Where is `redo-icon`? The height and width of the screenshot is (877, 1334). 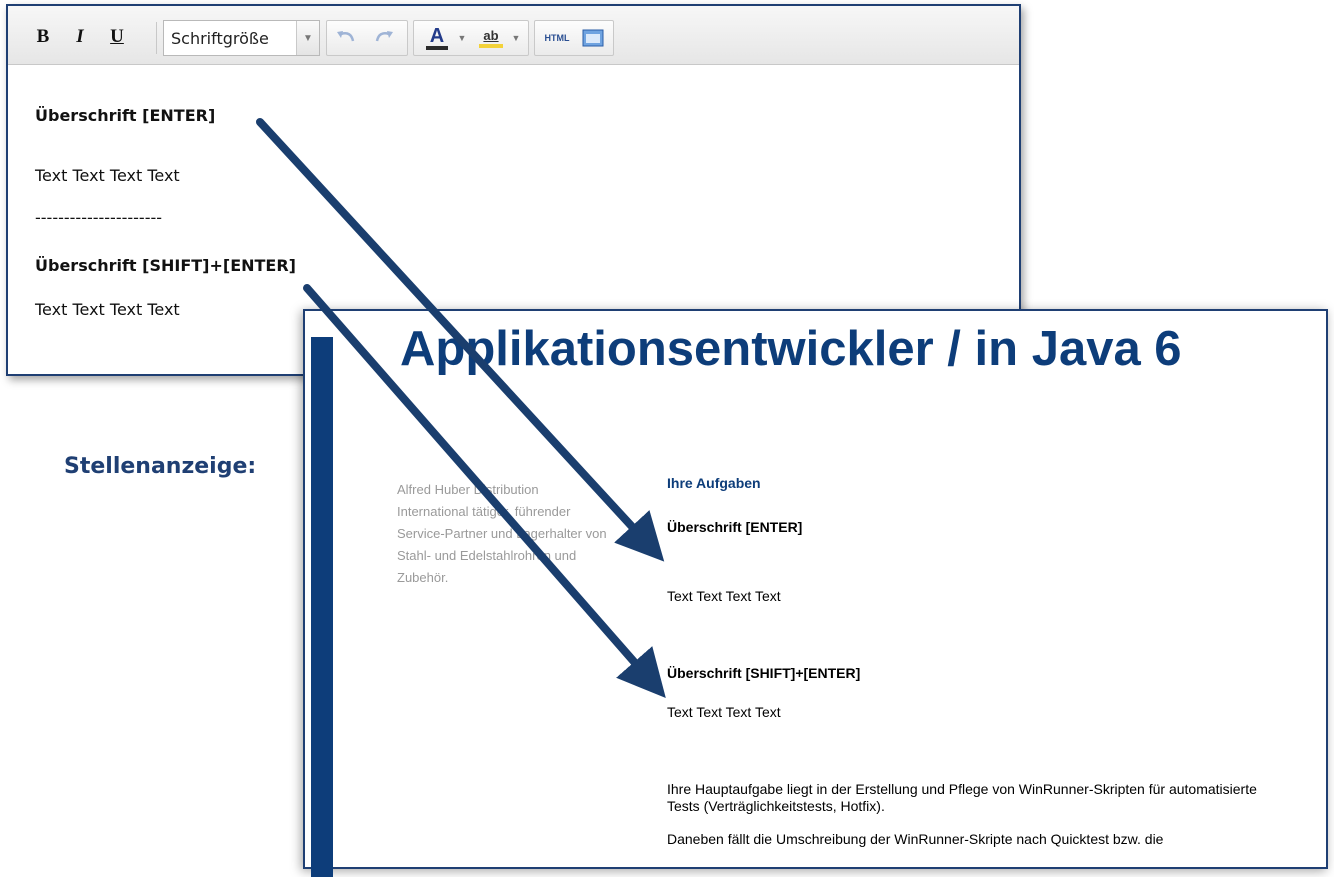 redo-icon is located at coordinates (384, 36).